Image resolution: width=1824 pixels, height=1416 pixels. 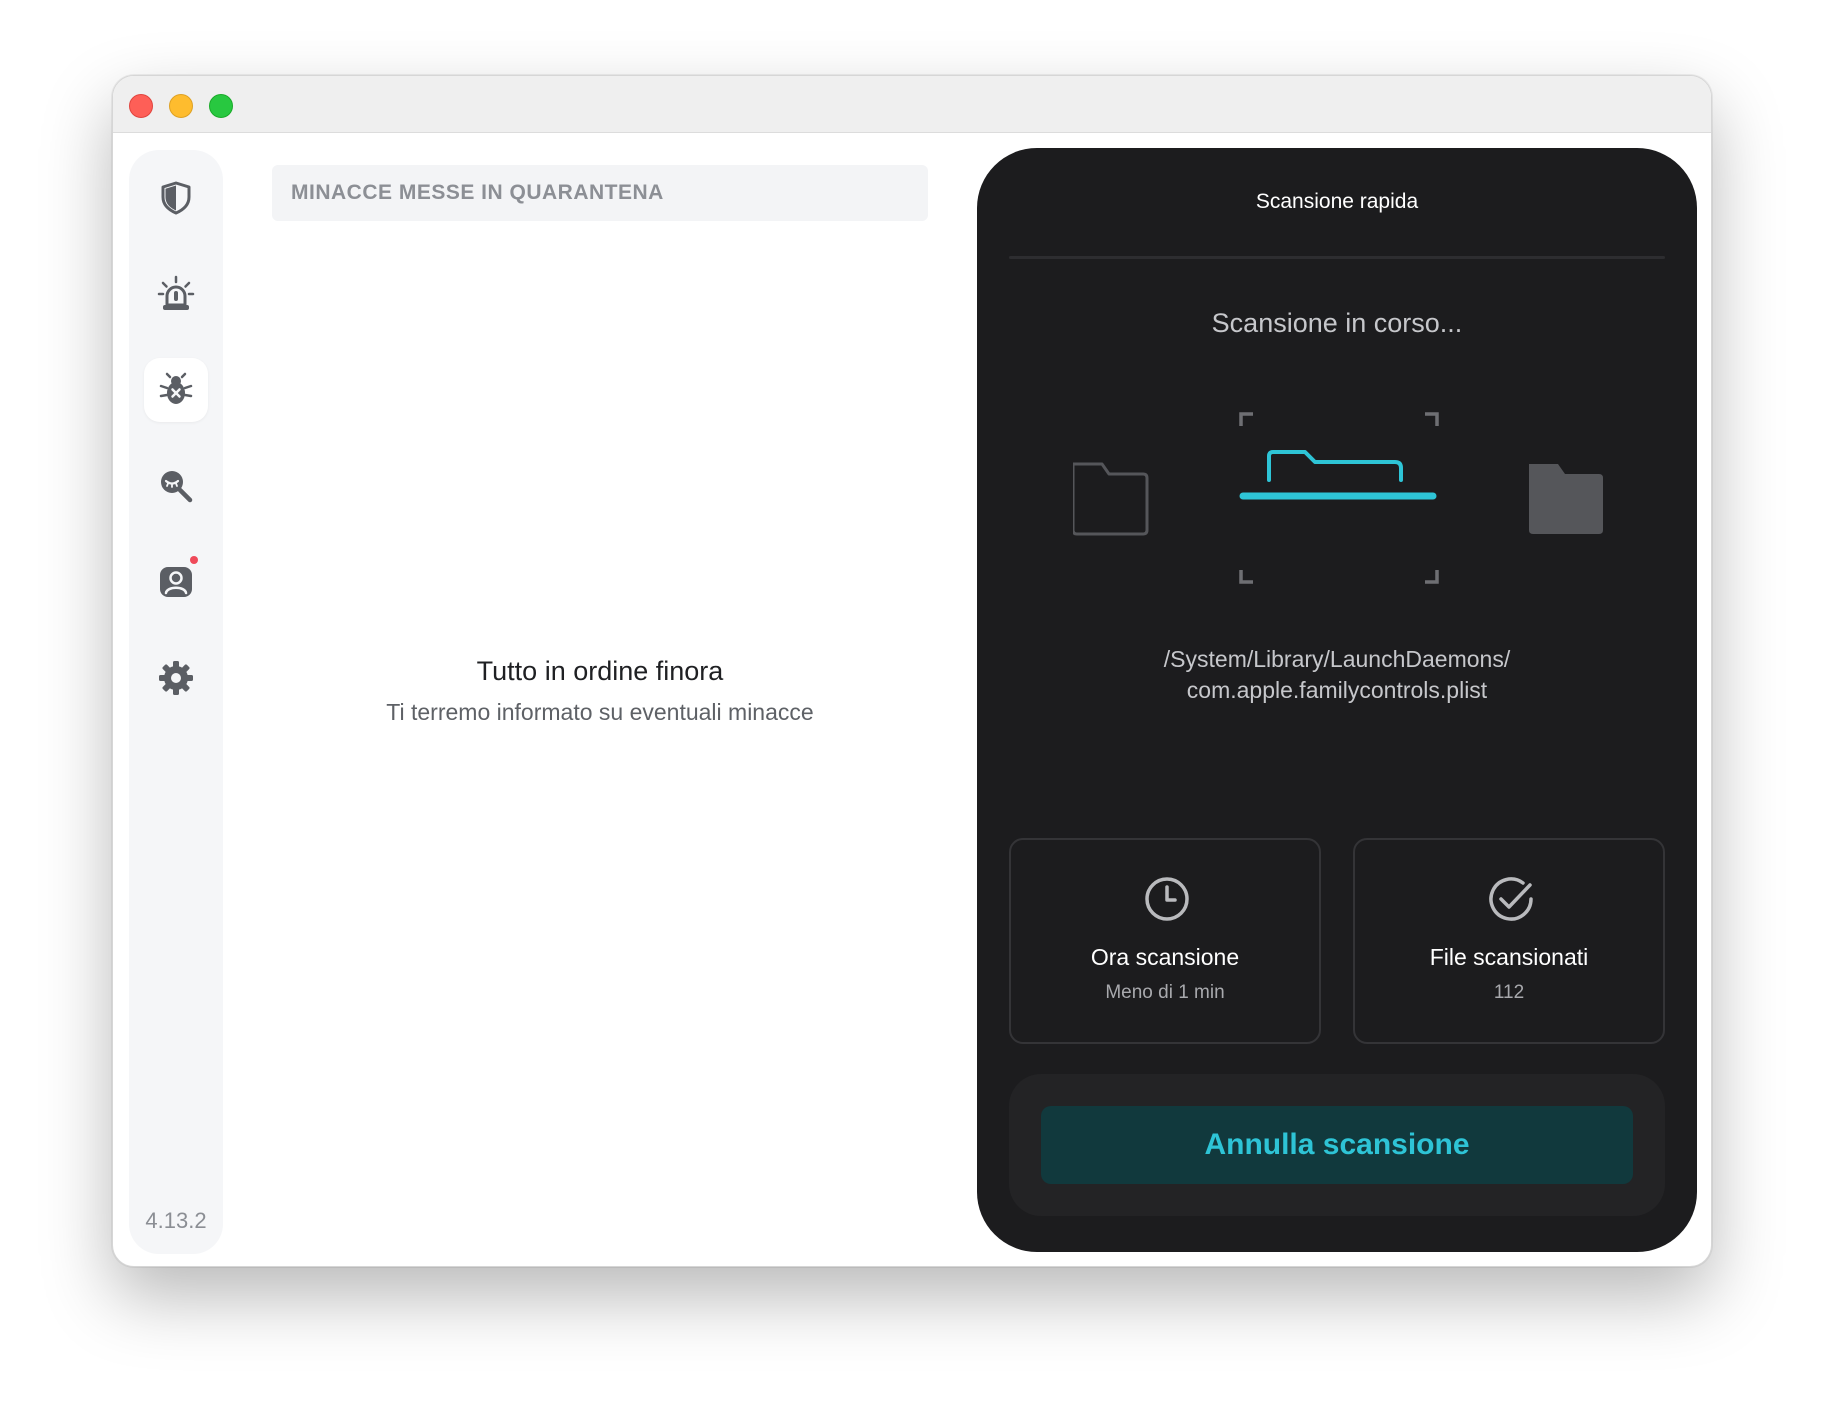 What do you see at coordinates (176, 1220) in the screenshot?
I see `app-version: 4.13.2` at bounding box center [176, 1220].